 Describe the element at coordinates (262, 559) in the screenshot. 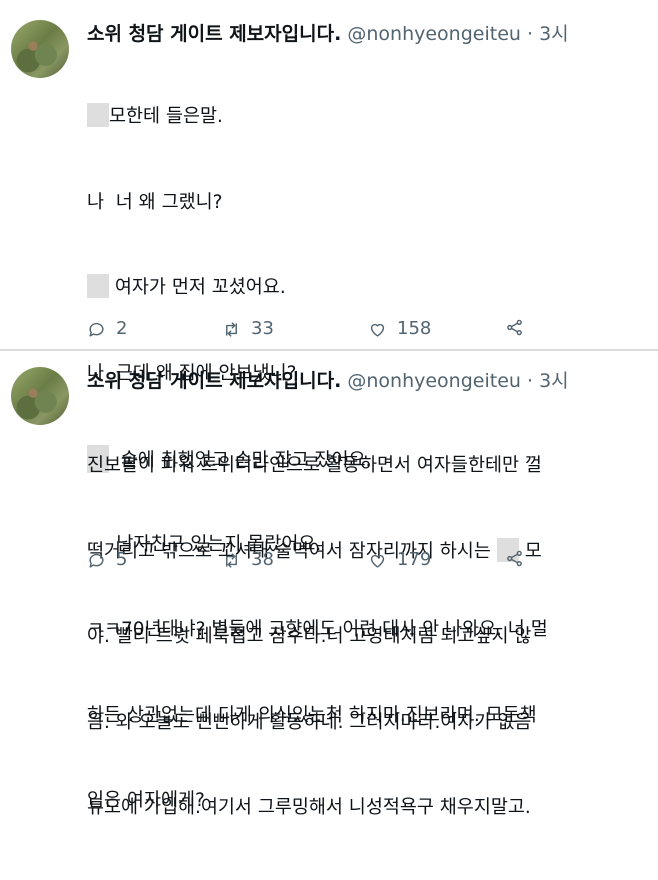

I see `retweet-count: 38` at that location.